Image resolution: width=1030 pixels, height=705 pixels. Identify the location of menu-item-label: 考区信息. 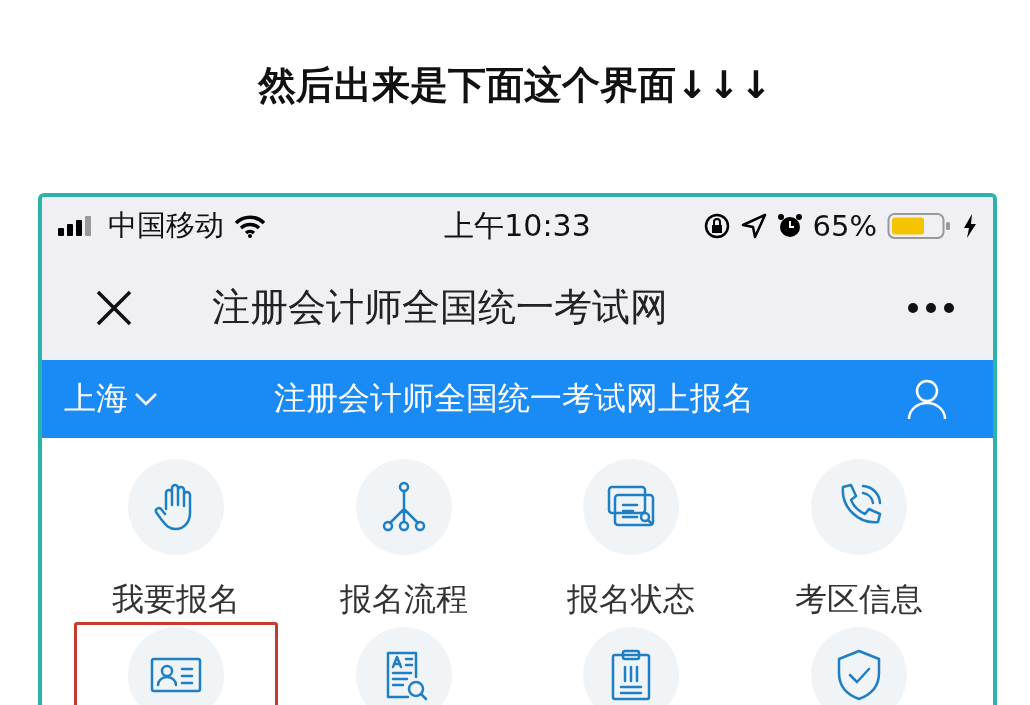
(859, 599).